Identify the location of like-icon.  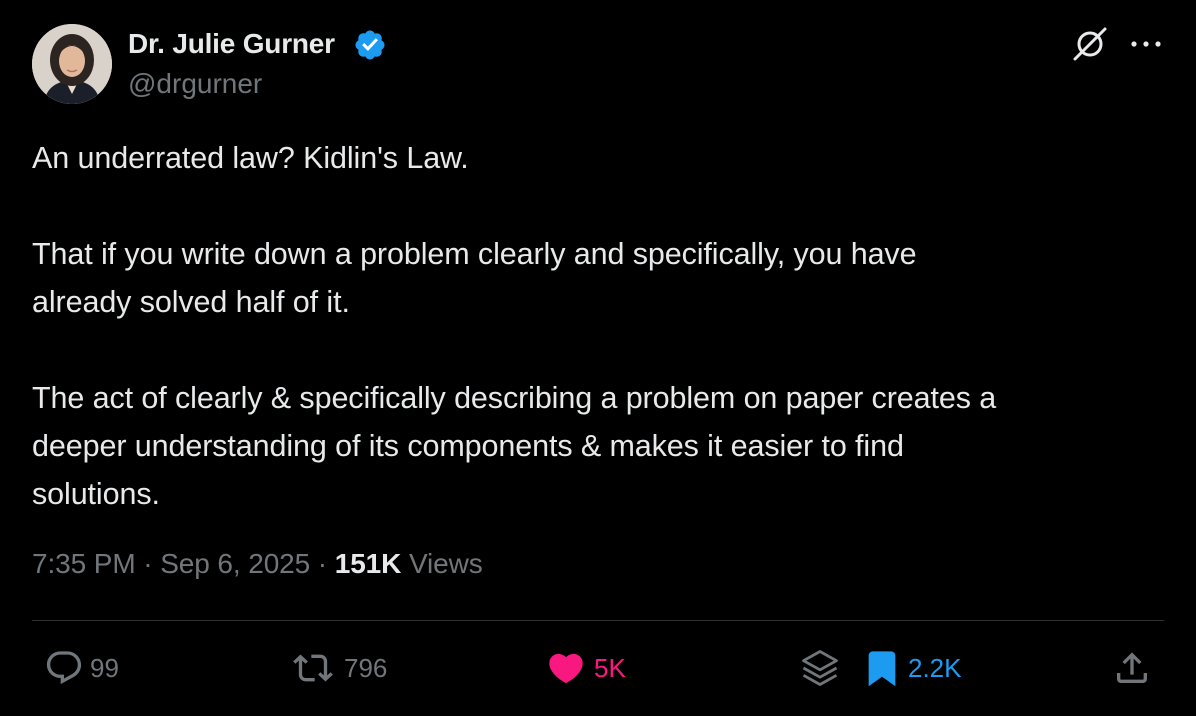
(566, 668).